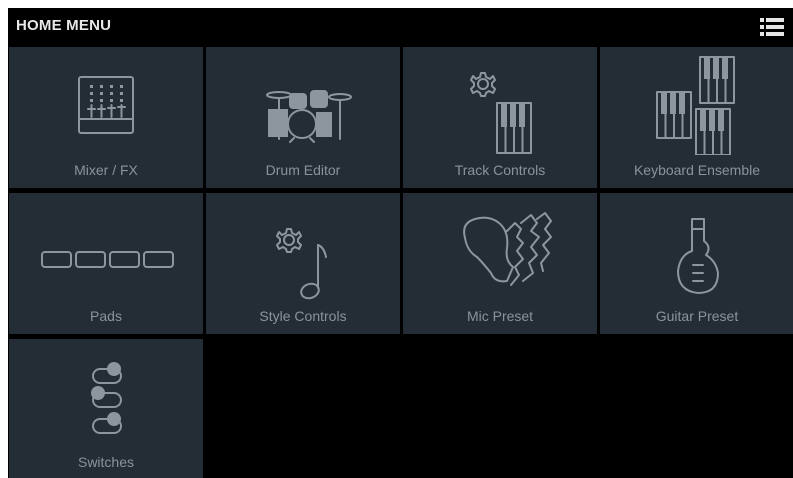 The image size is (793, 478). Describe the element at coordinates (507, 249) in the screenshot. I see `mic-preset-icon` at that location.